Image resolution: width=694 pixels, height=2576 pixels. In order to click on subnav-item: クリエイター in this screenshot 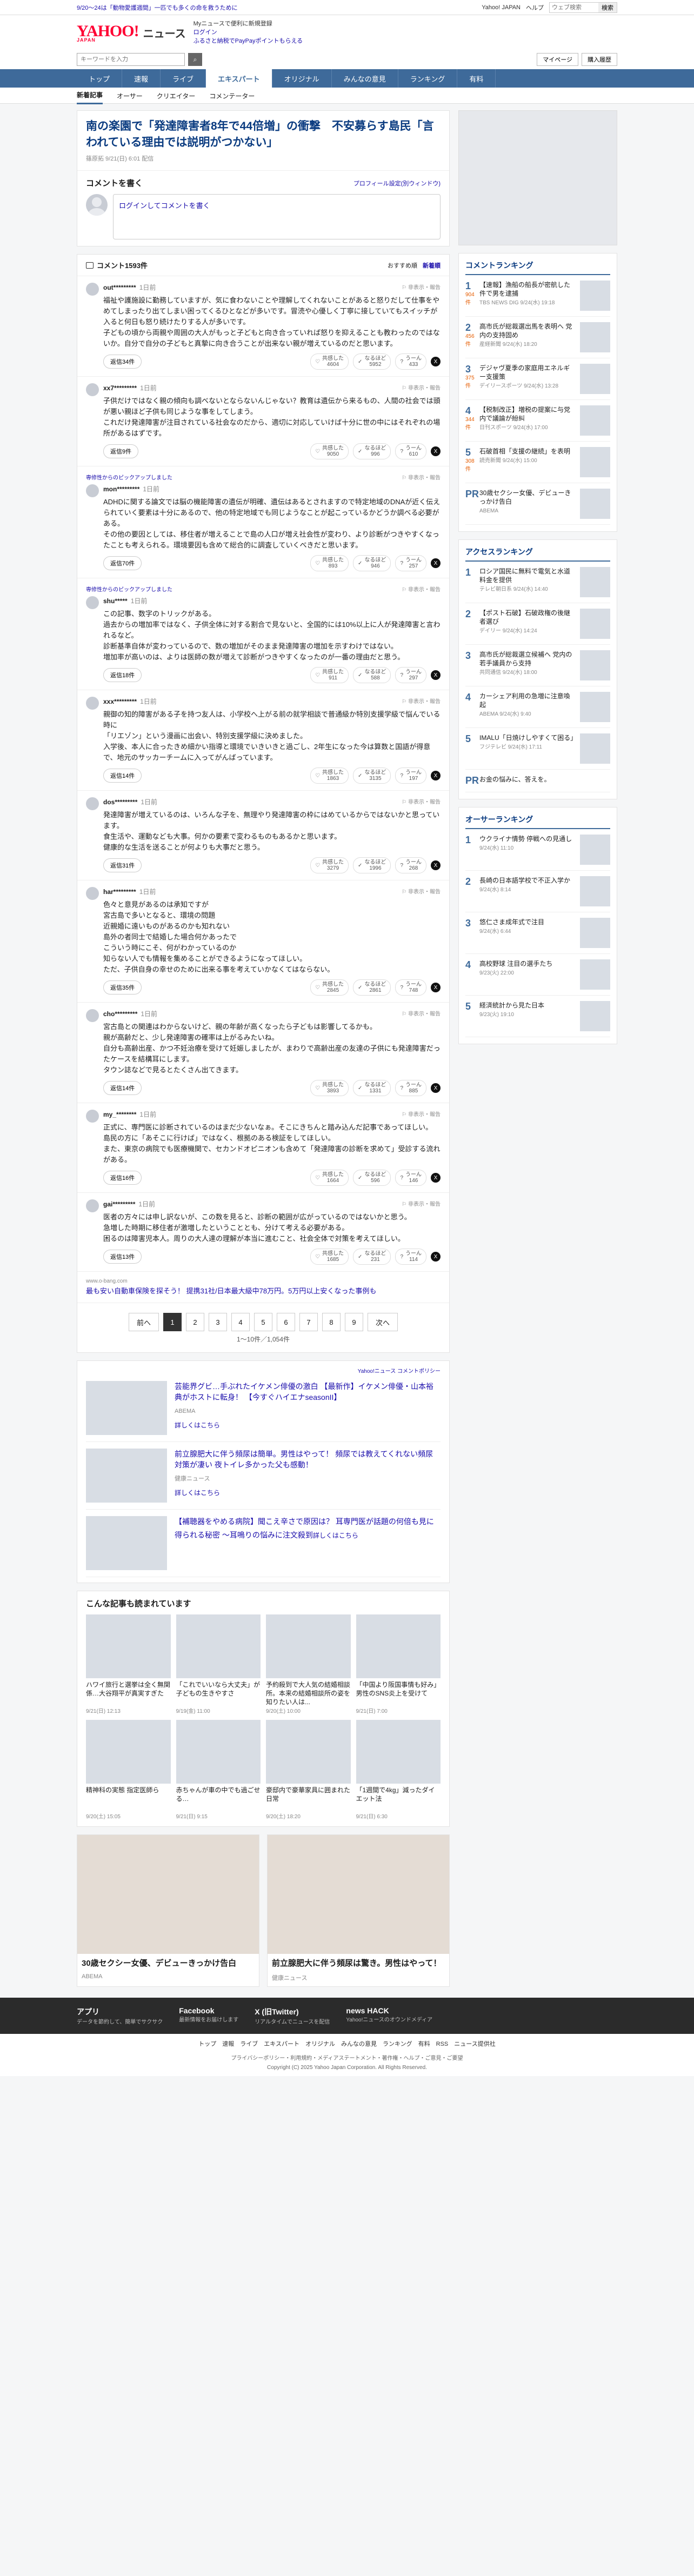, I will do `click(177, 96)`.